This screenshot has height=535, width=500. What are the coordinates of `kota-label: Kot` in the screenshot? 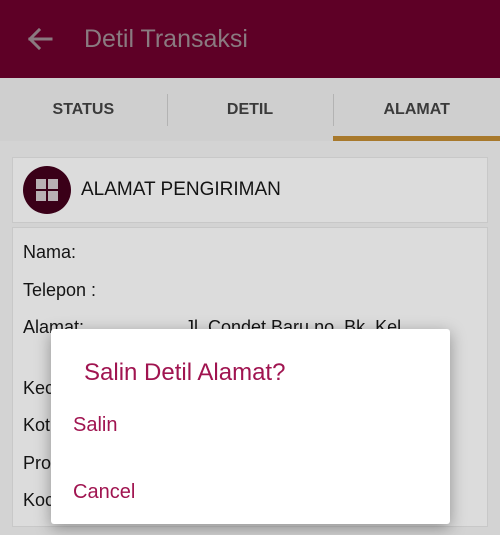 It's located at (37, 425).